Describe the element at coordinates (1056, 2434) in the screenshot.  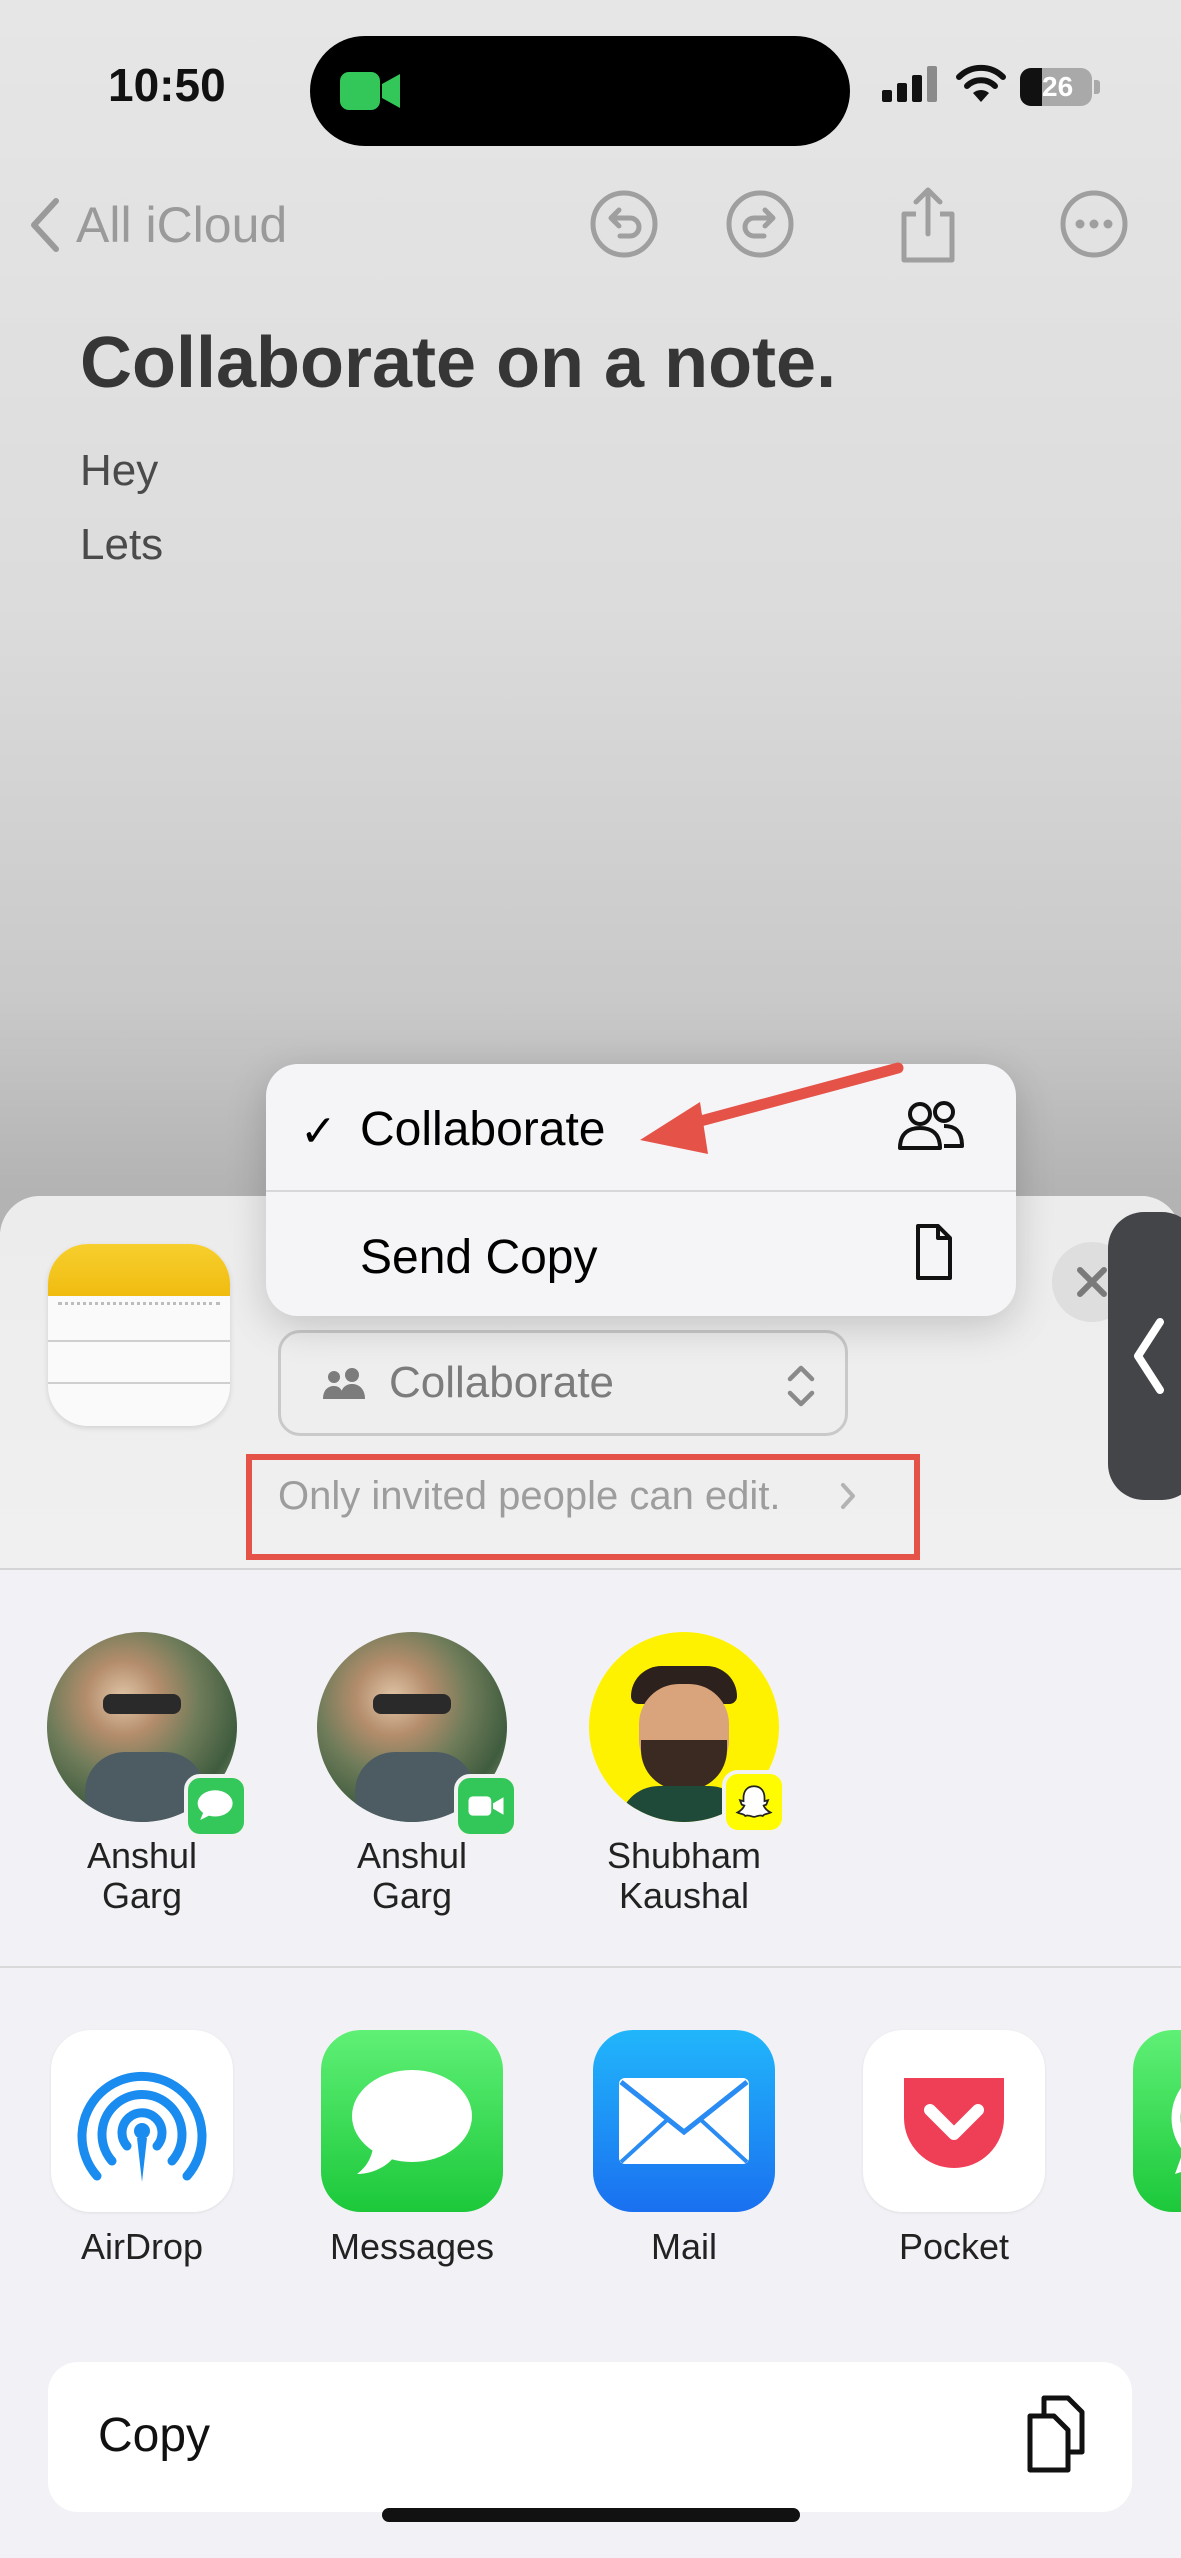
I see `copy-icon` at that location.